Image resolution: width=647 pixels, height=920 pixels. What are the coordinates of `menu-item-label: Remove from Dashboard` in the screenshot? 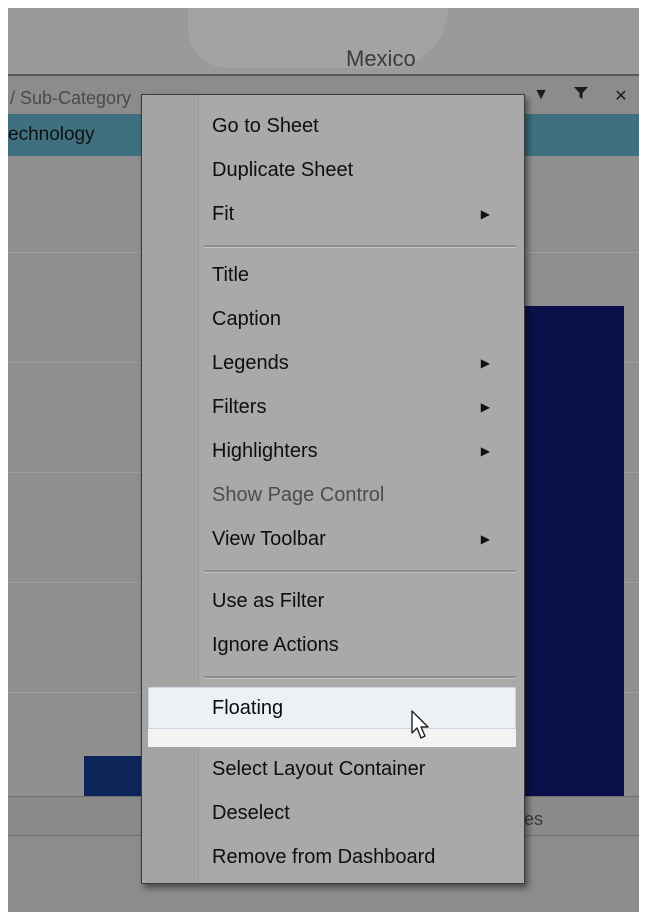 It's located at (324, 857).